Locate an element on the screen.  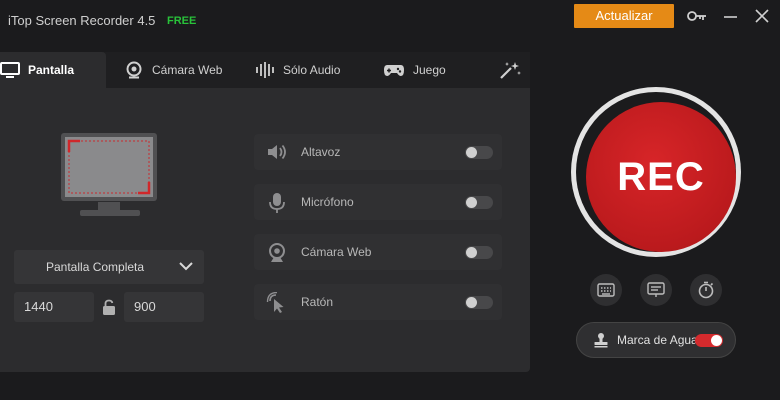
tab-camara-web: Cámara Web is located at coordinates (173, 70).